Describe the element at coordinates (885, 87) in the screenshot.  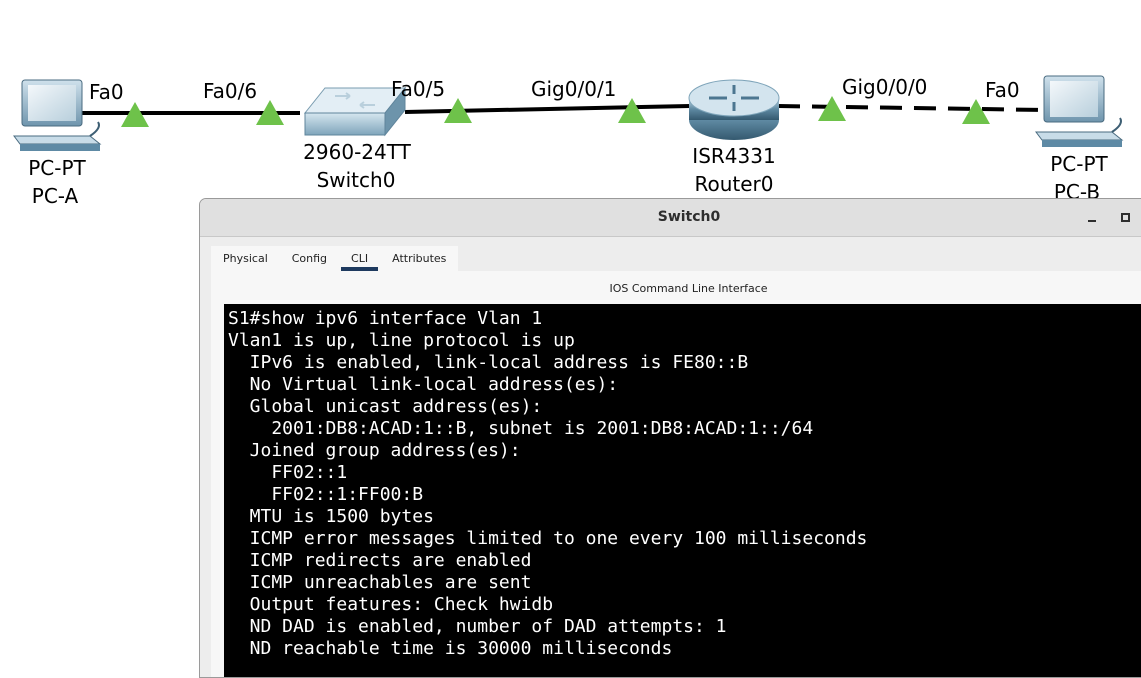
I see `port-label-r-gig000: Gig0/0/0` at that location.